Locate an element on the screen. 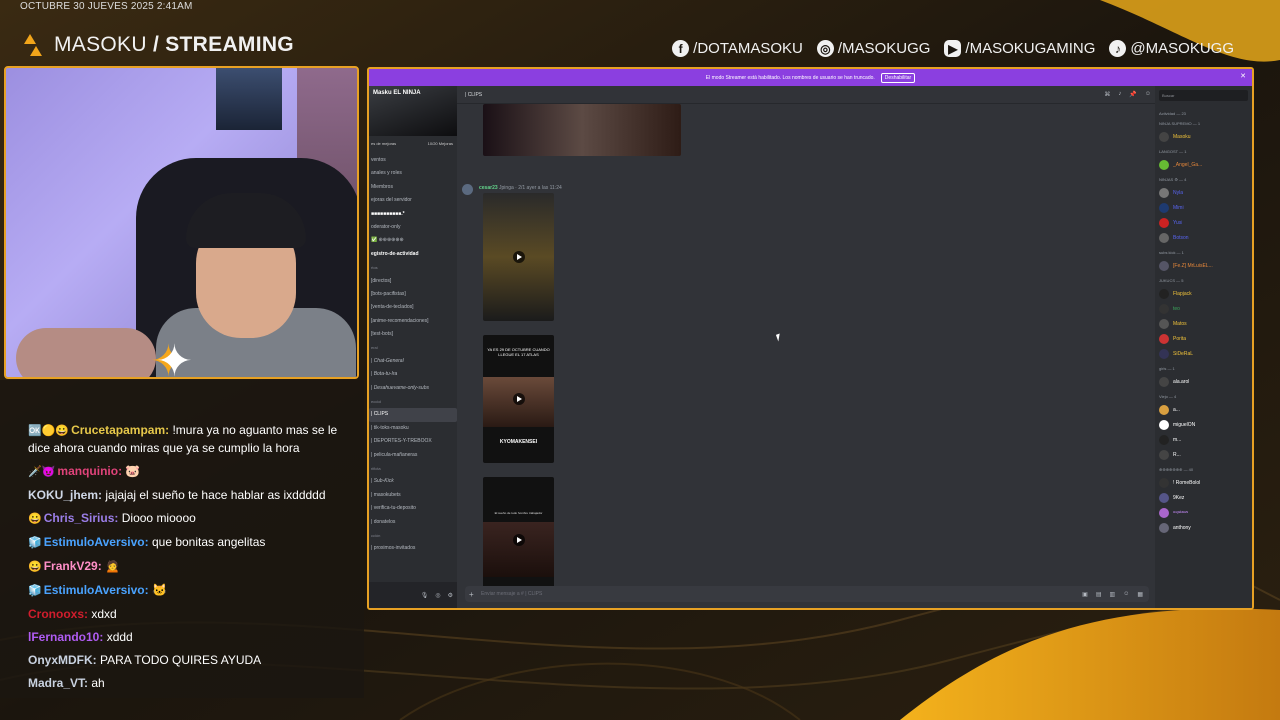 Image resolution: width=1280 pixels, height=720 pixels. member-item: Masoku is located at coordinates (1203, 136).